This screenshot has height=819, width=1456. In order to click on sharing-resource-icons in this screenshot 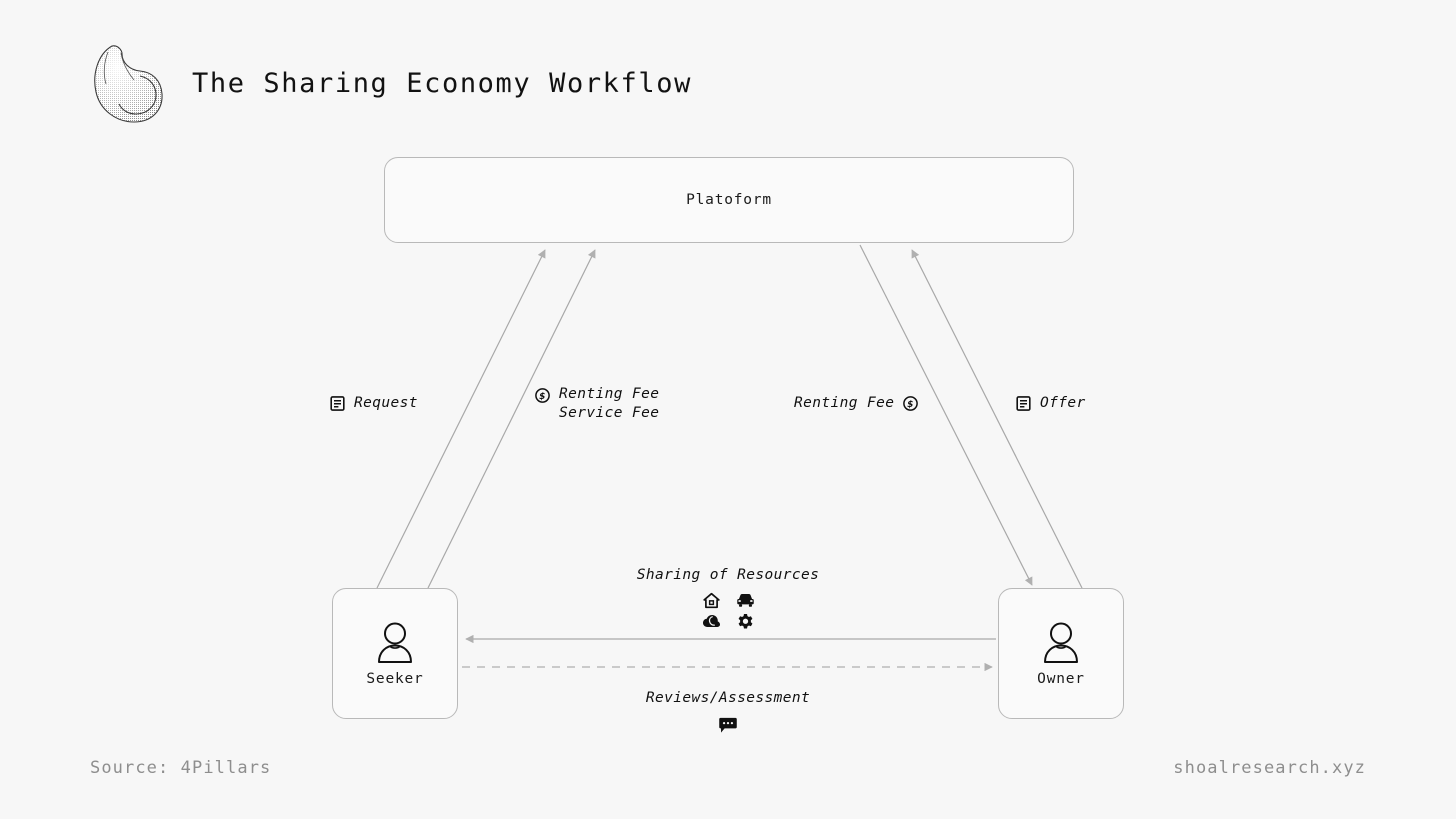, I will do `click(728, 611)`.